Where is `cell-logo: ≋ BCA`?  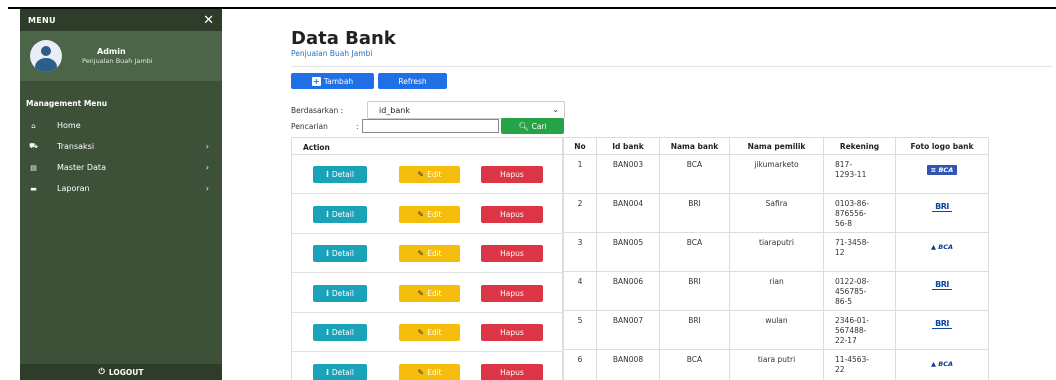 cell-logo: ≋ BCA is located at coordinates (942, 174).